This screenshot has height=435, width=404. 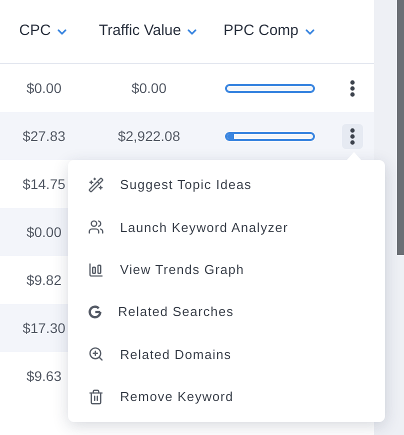 What do you see at coordinates (96, 396) in the screenshot?
I see `trash-icon` at bounding box center [96, 396].